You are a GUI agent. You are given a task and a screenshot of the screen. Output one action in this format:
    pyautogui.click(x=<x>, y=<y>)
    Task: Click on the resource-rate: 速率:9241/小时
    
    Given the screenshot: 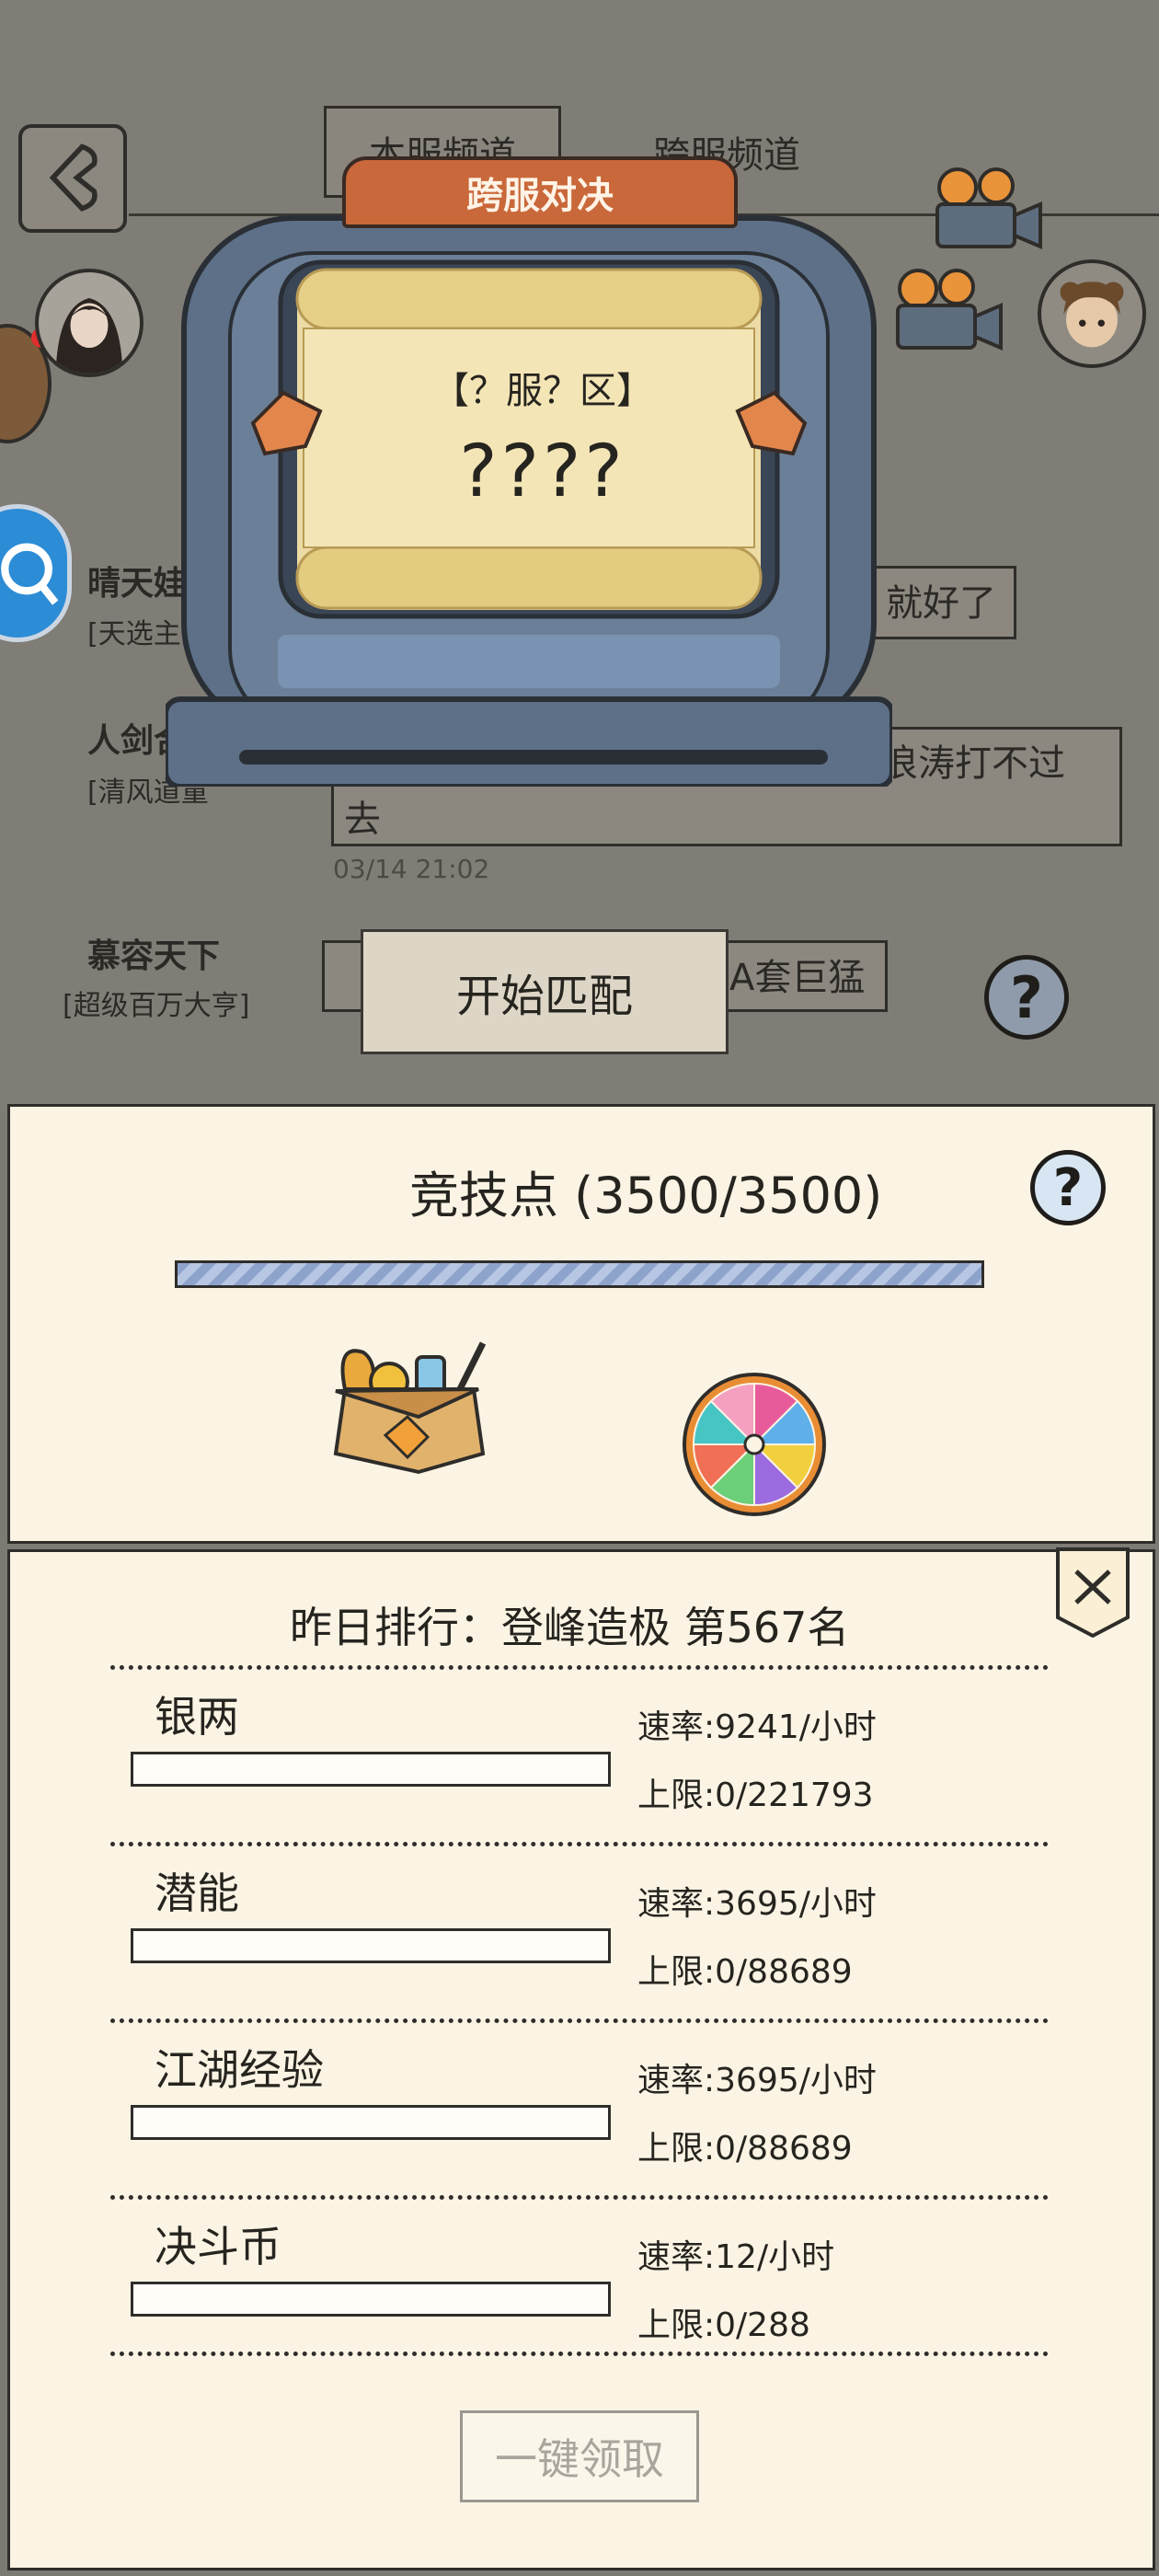 What is the action you would take?
    pyautogui.click(x=757, y=1727)
    